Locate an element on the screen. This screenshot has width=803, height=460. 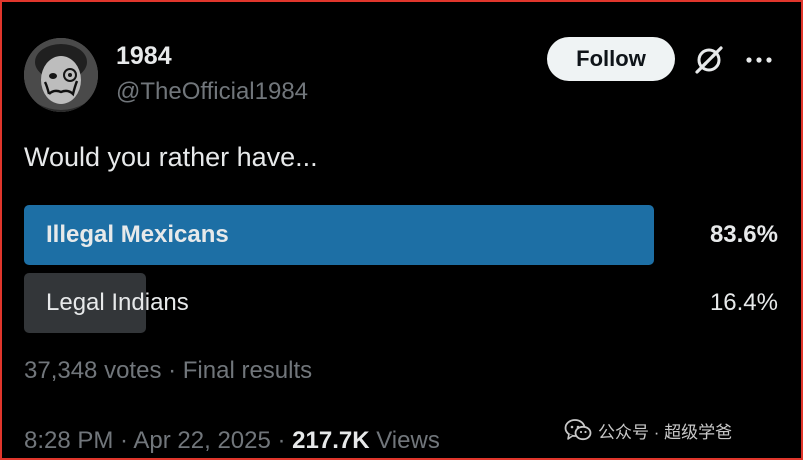
grok-icon is located at coordinates (709, 60).